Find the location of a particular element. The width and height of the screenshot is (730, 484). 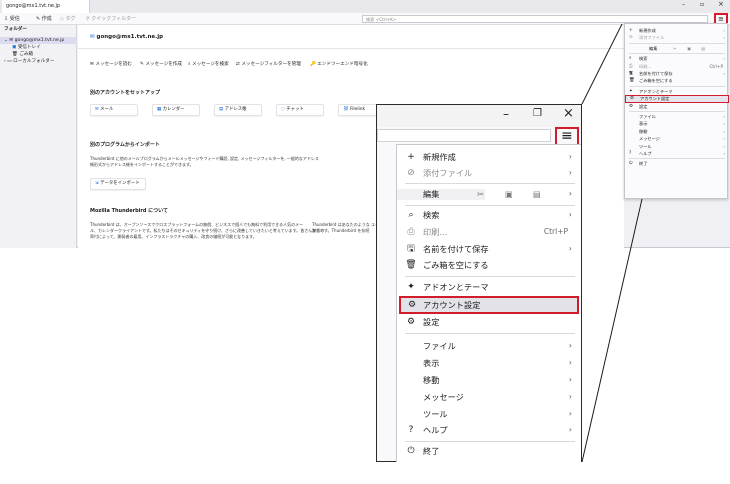

paperclip-icon: ⊘ is located at coordinates (411, 173).